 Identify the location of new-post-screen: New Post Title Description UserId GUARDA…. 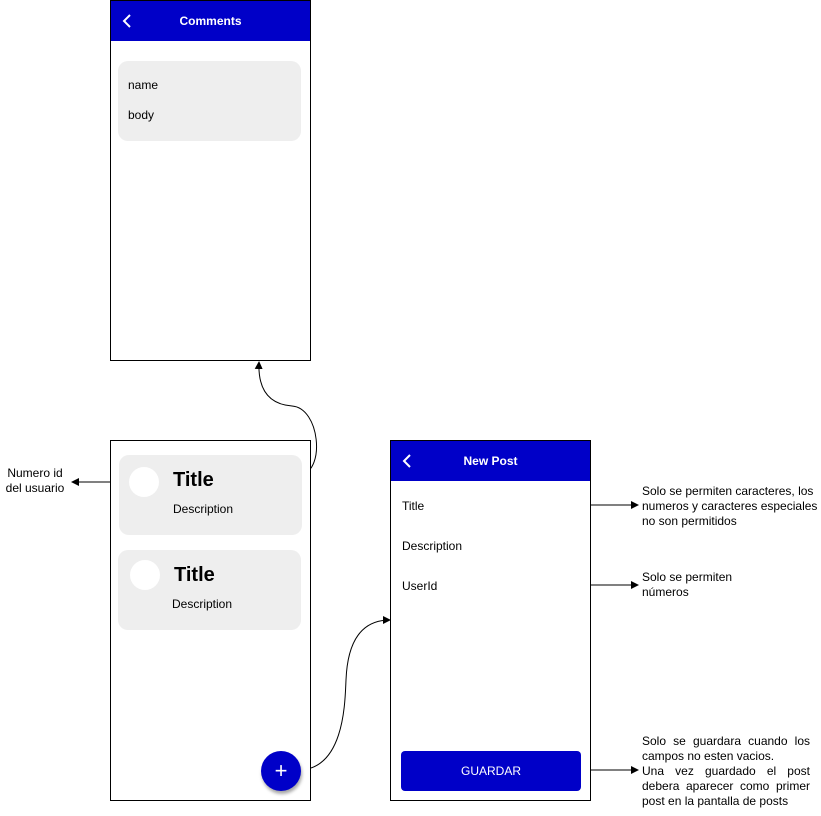
(490, 620).